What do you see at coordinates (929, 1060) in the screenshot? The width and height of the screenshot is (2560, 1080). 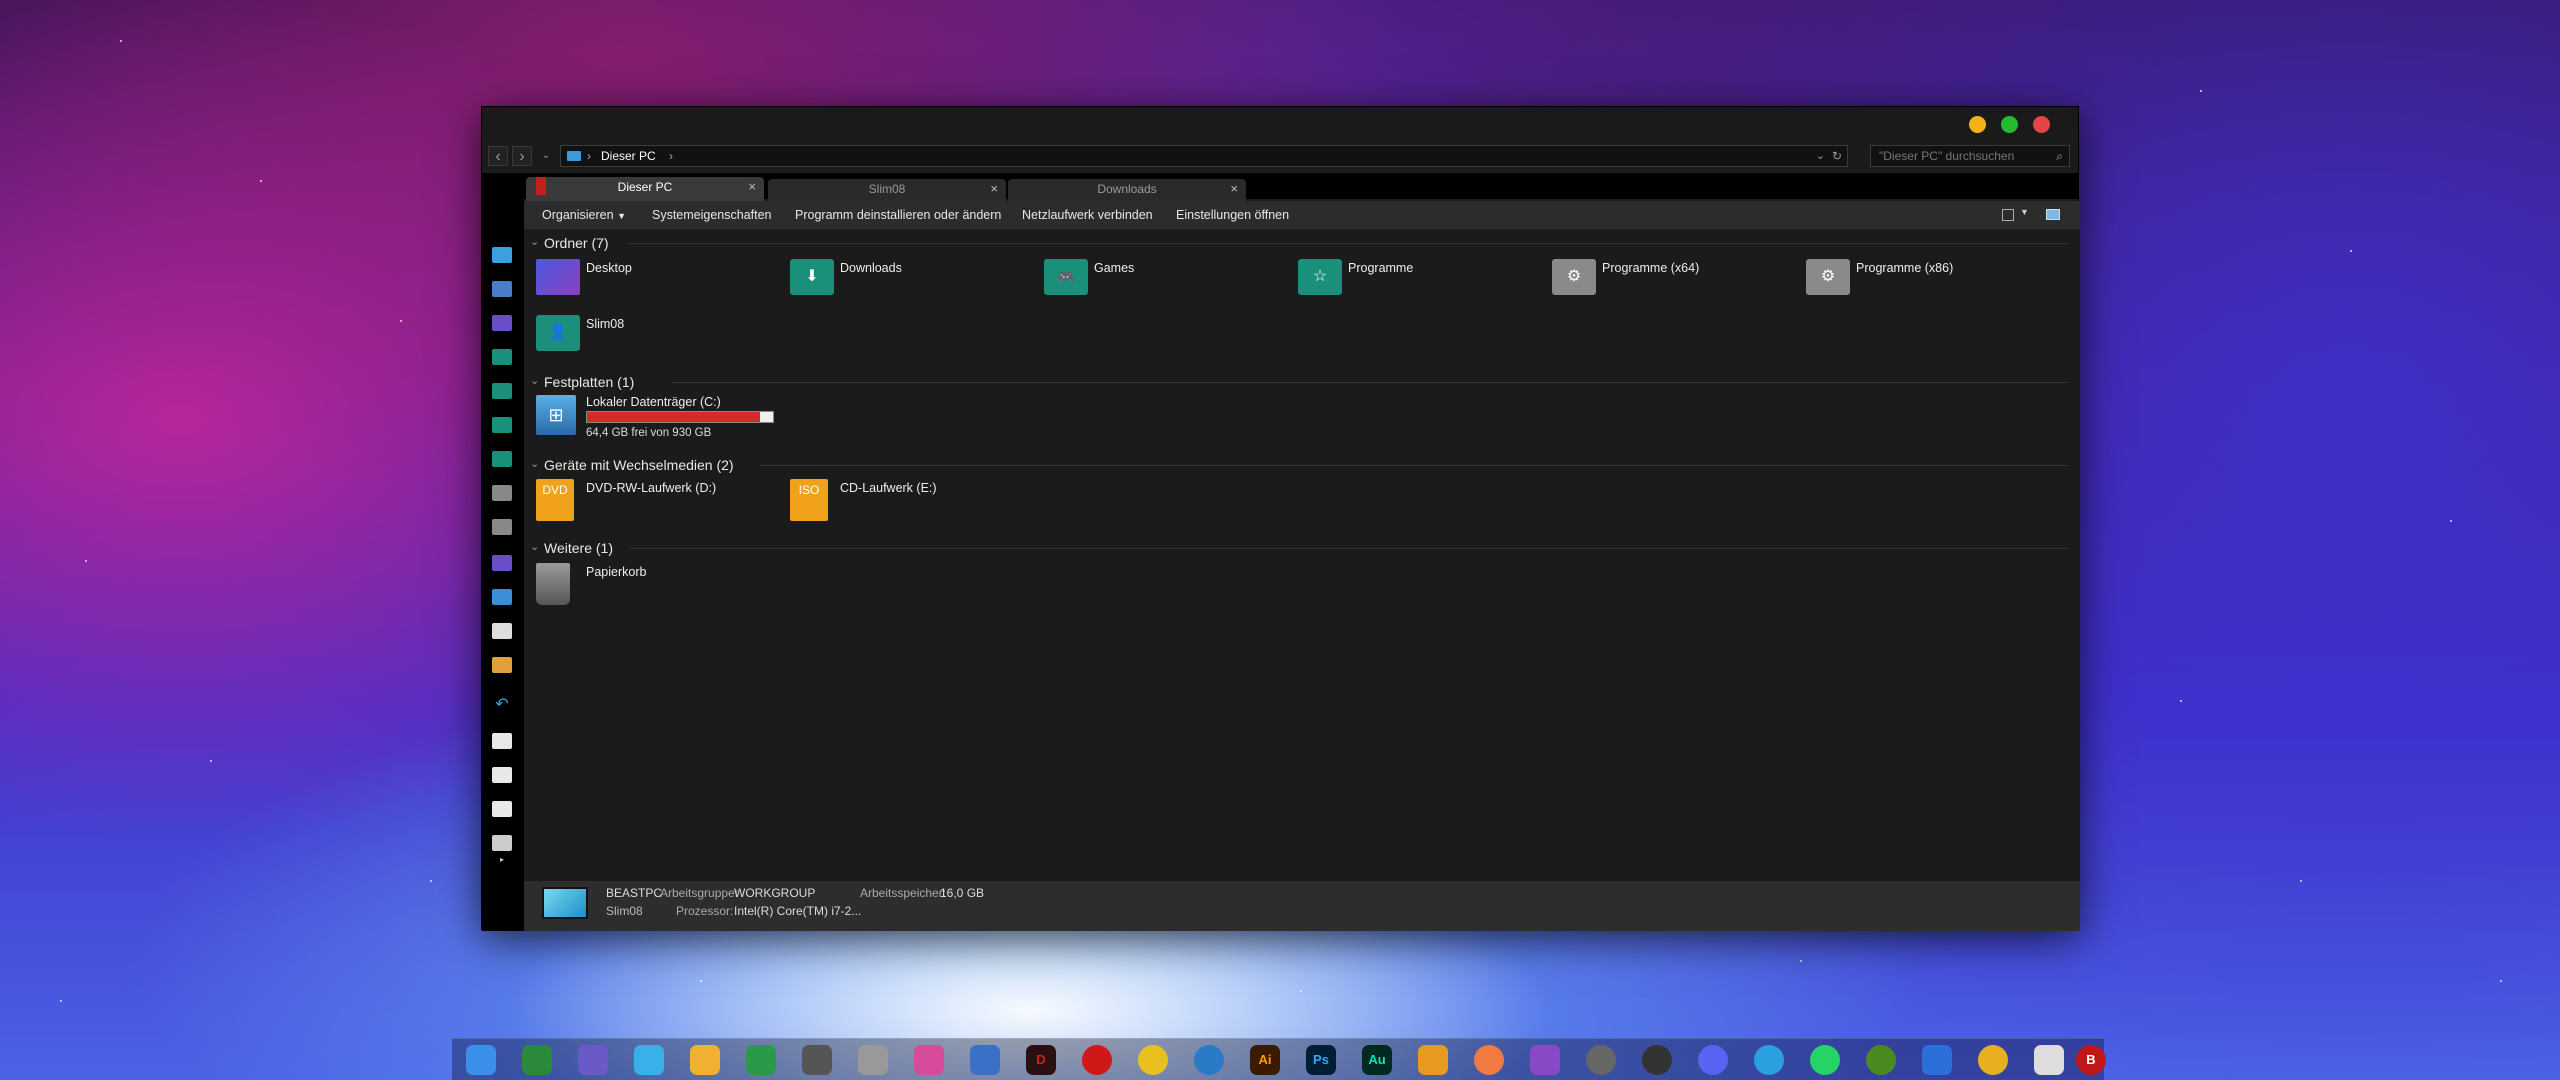 I see `color-app-icon` at bounding box center [929, 1060].